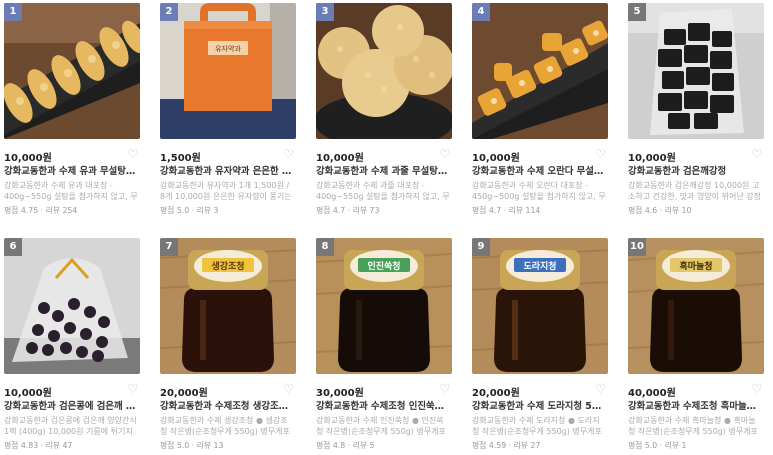 This screenshot has height=455, width=773. Describe the element at coordinates (71, 170) in the screenshot. I see `product-title: 강화교동한과 수제 유과 무설탕 무방부제` at that location.